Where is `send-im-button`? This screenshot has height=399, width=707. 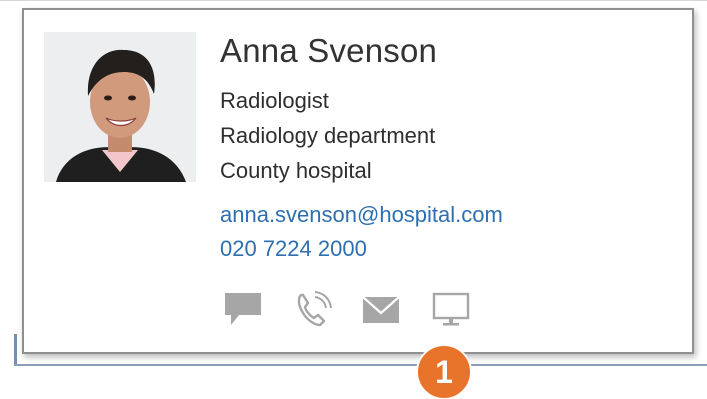 send-im-button is located at coordinates (243, 309).